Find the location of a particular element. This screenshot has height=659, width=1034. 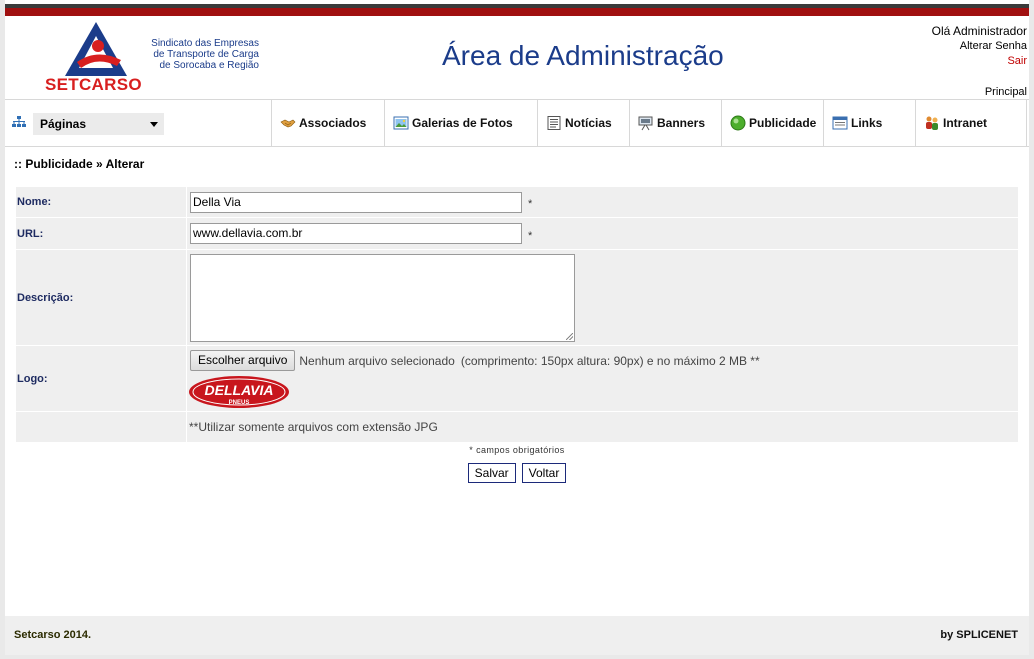

logo-image-sub: PNEUS is located at coordinates (239, 403).